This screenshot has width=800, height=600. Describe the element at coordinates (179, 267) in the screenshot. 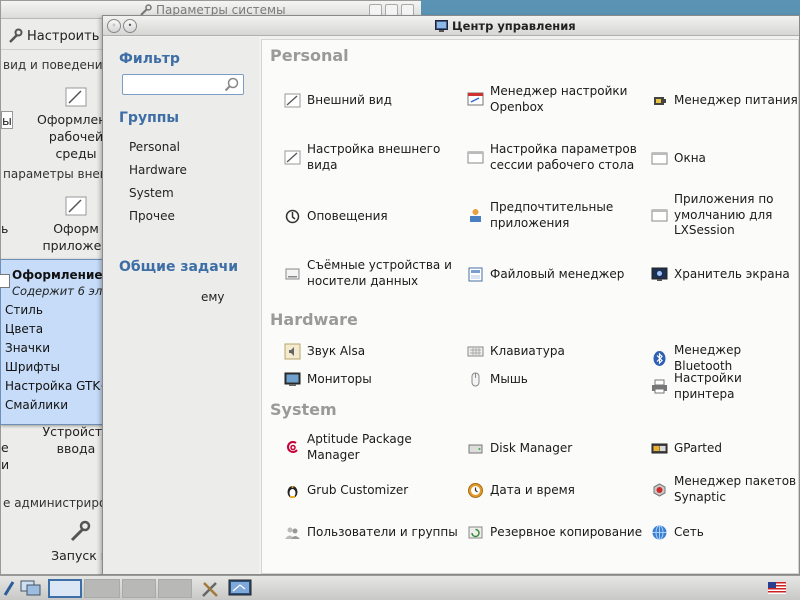

I see `common-tasks-heading: Общие задачи` at that location.